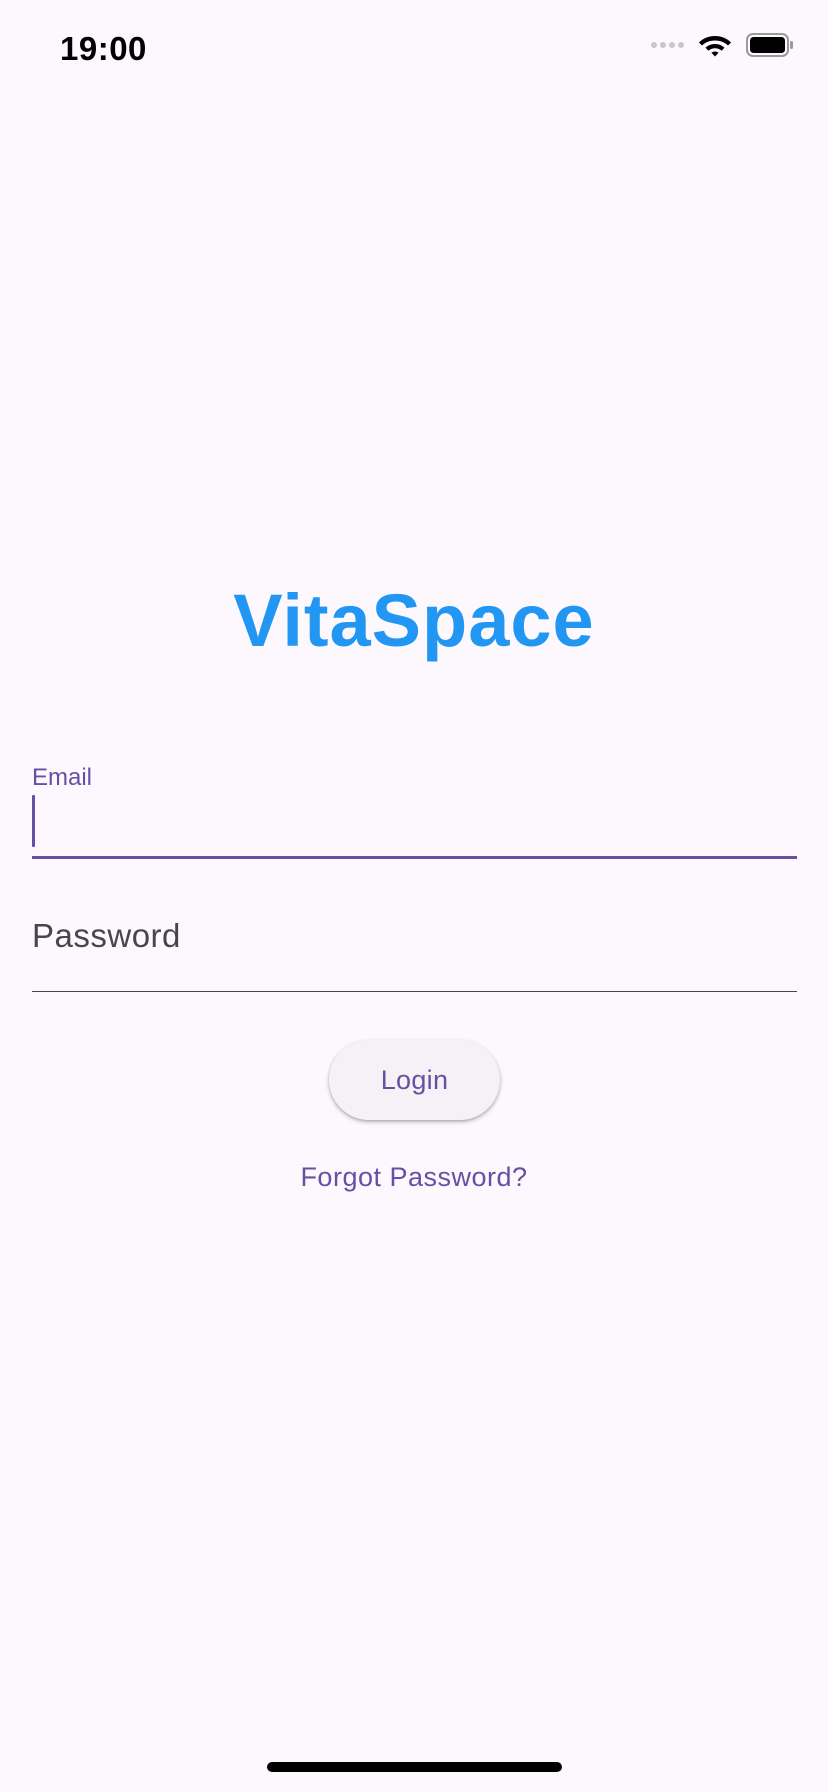 This screenshot has width=828, height=1792. Describe the element at coordinates (667, 45) in the screenshot. I see `cellular-signal-icon` at that location.